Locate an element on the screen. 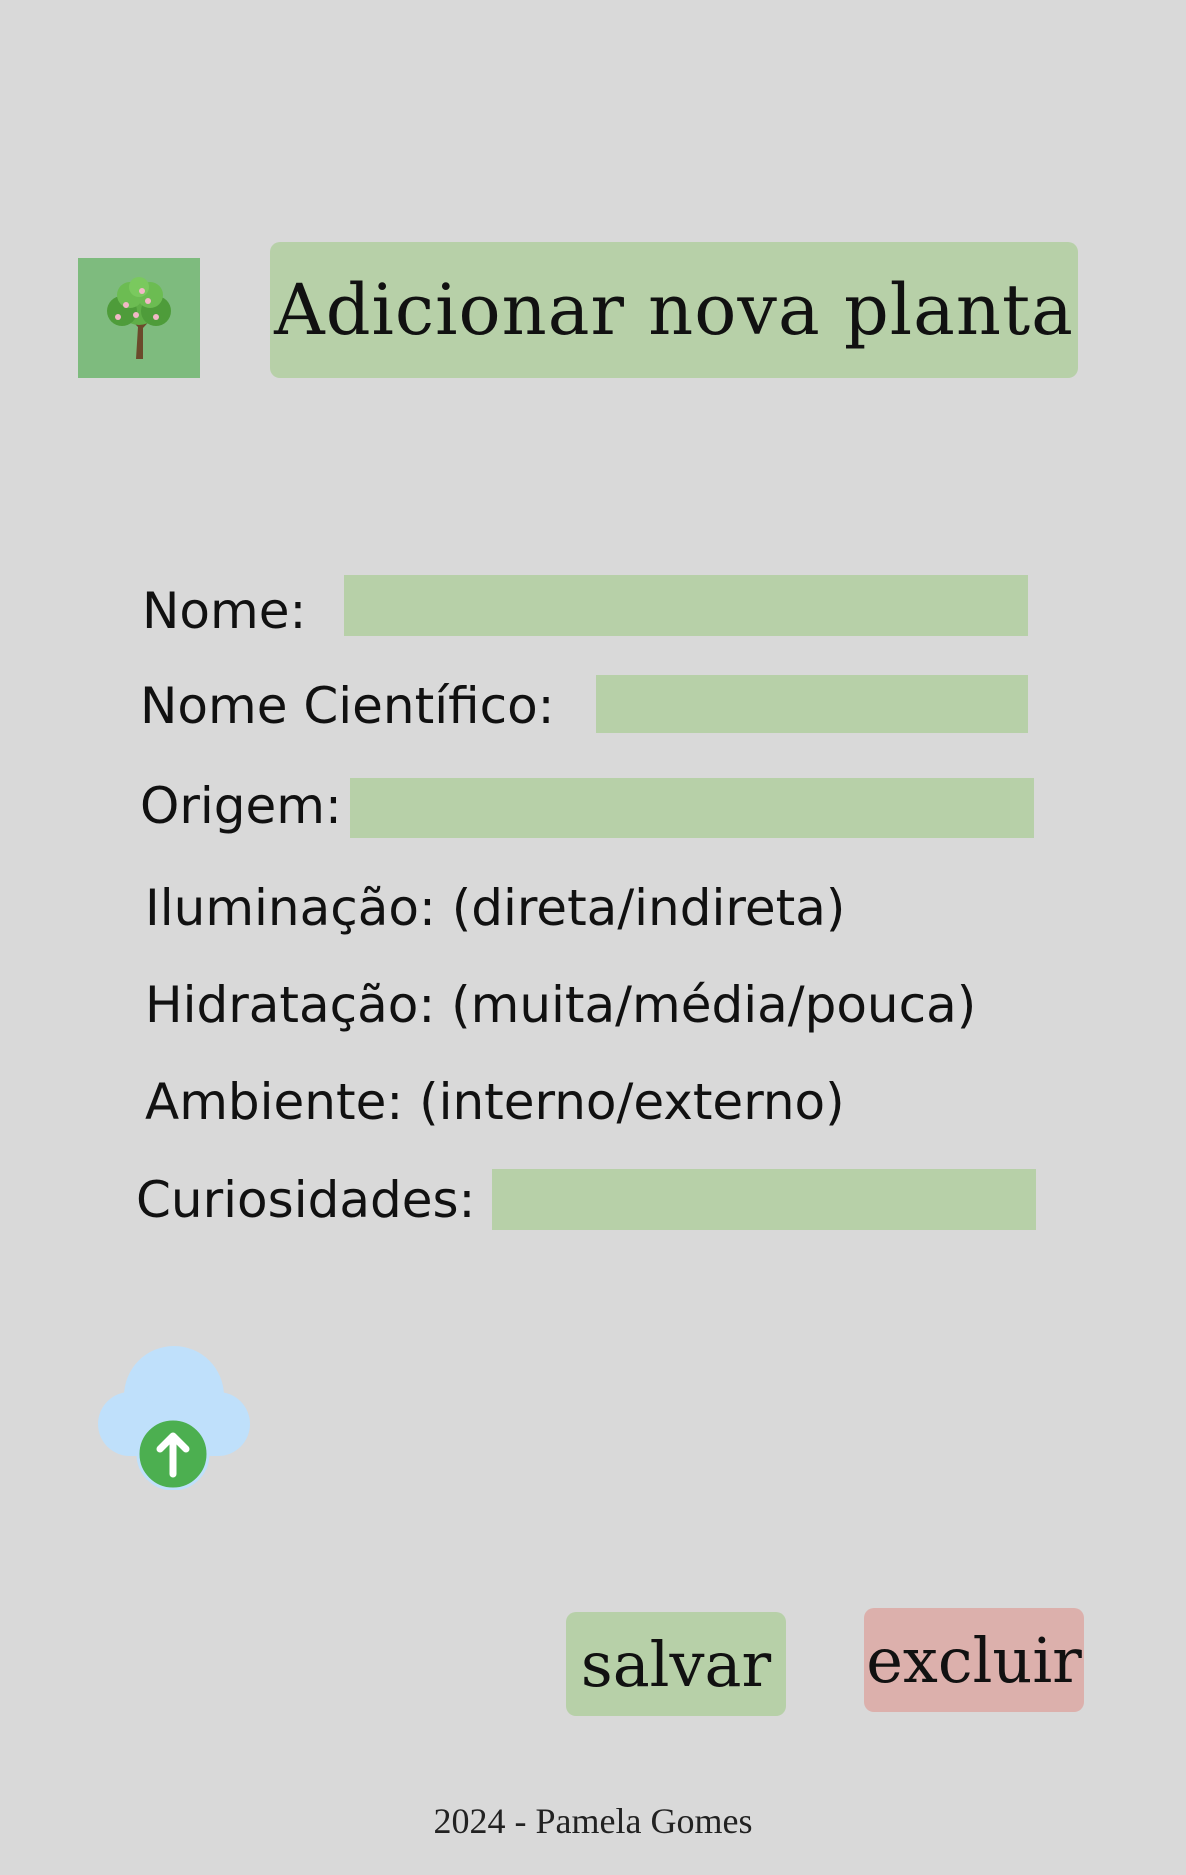  delete-button: excluir is located at coordinates (974, 1660).